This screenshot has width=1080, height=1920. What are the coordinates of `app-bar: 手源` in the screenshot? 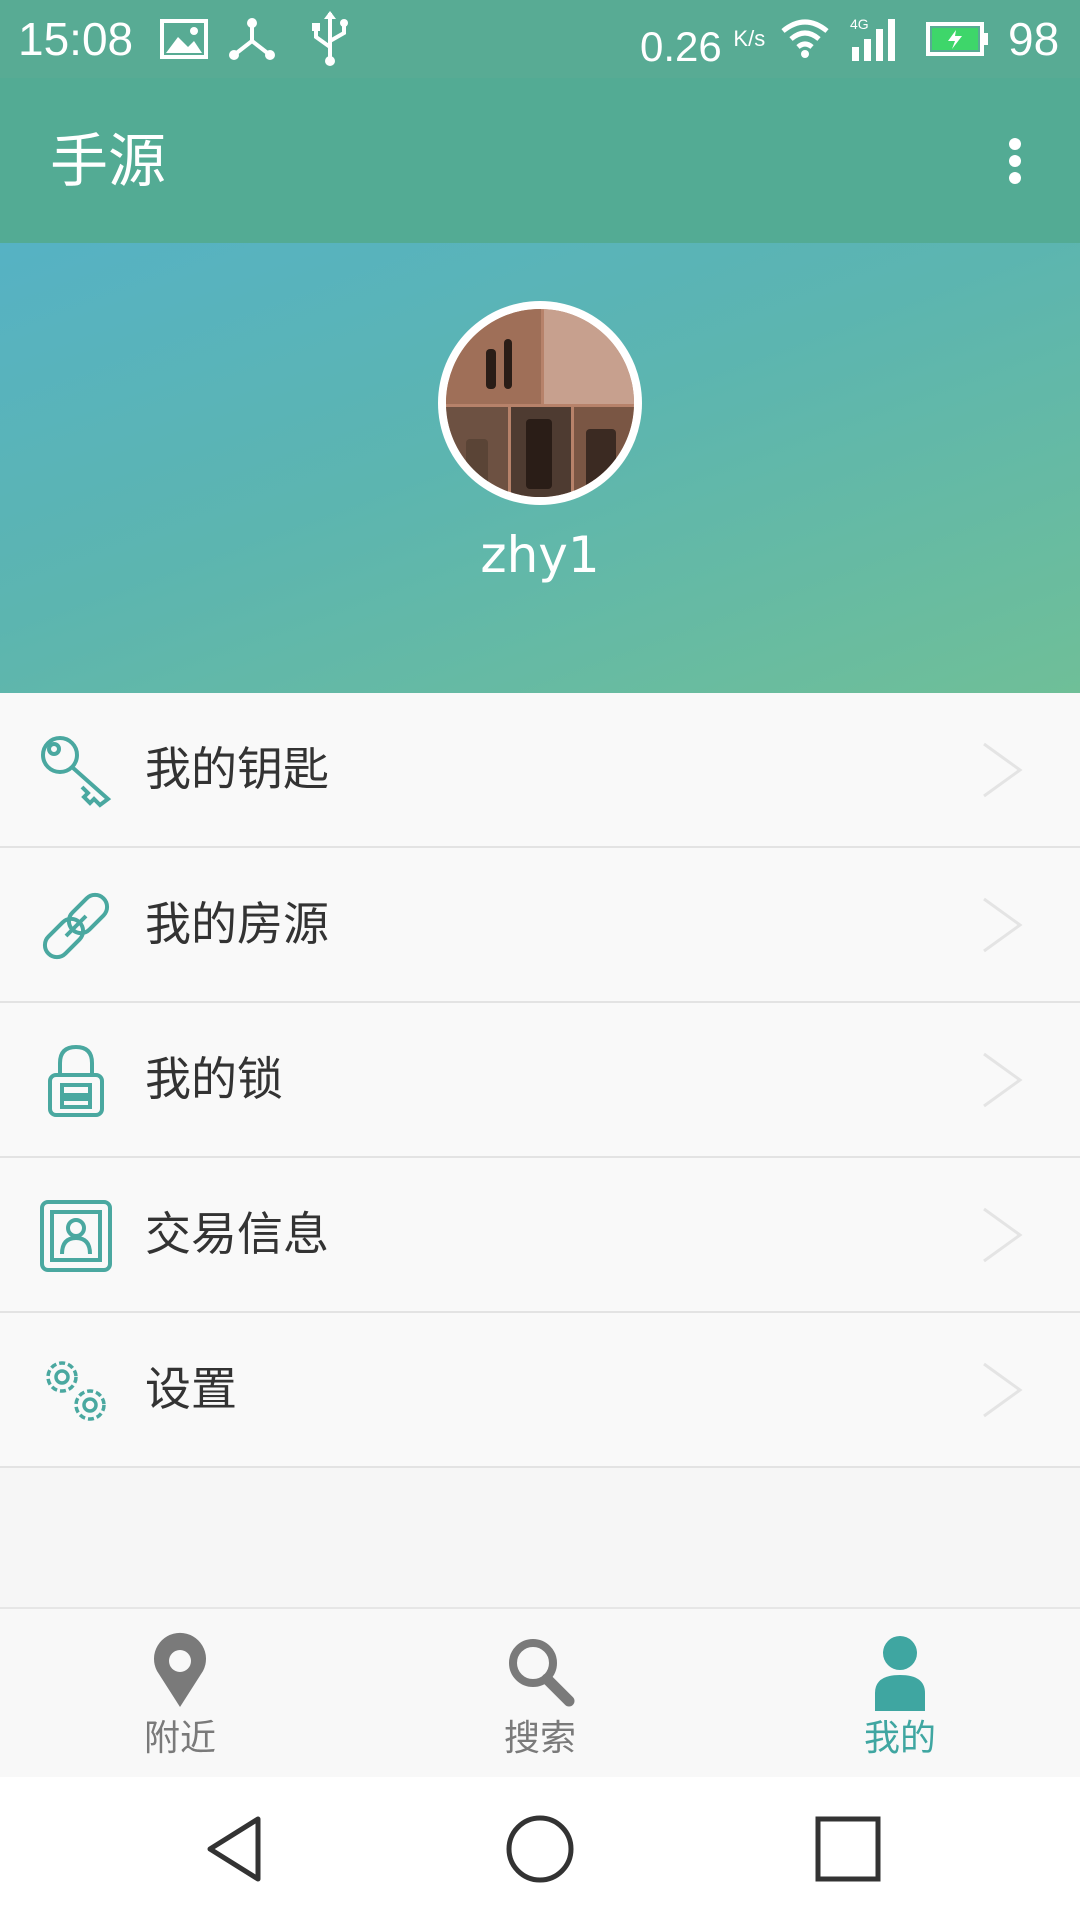 It's located at (540, 160).